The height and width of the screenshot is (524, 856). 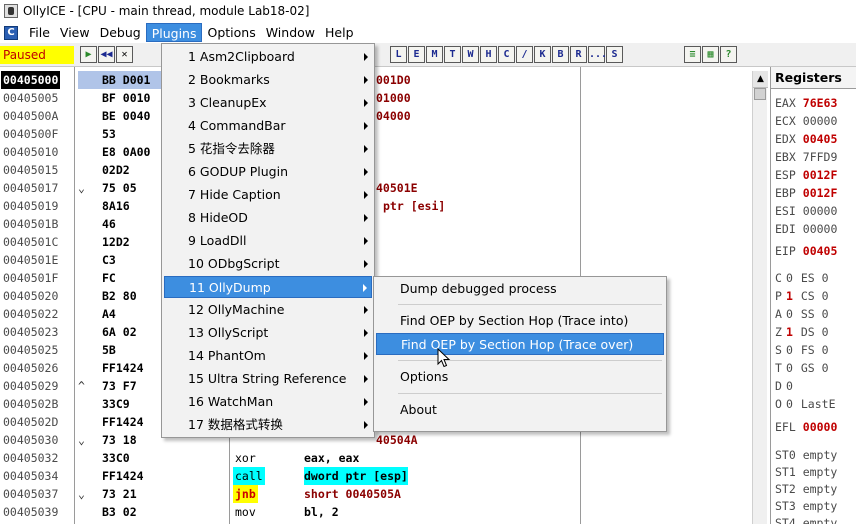 What do you see at coordinates (815, 121) in the screenshot?
I see `register-row: ECX 00000` at bounding box center [815, 121].